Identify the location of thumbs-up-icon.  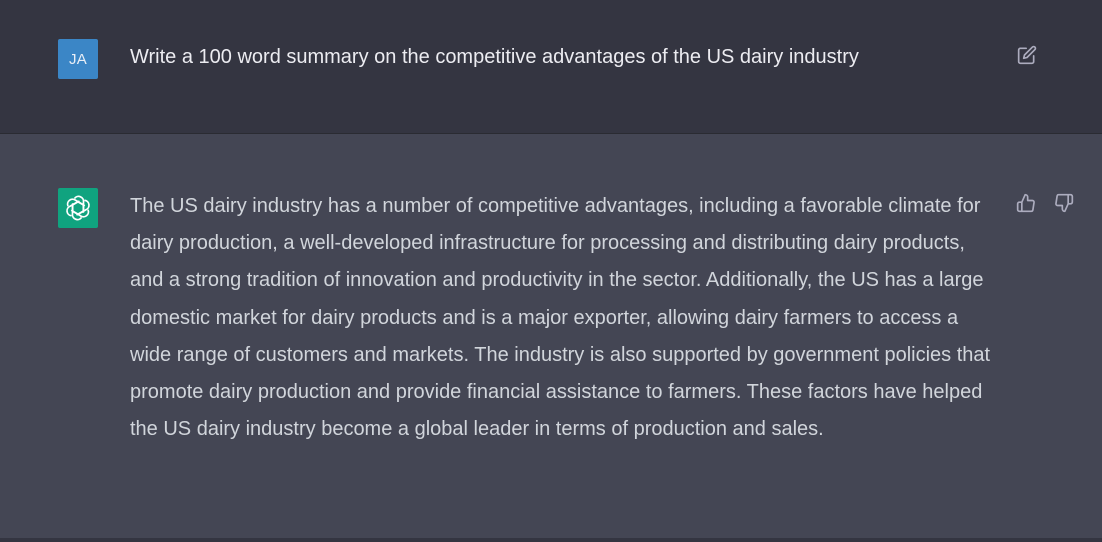
(1025, 203).